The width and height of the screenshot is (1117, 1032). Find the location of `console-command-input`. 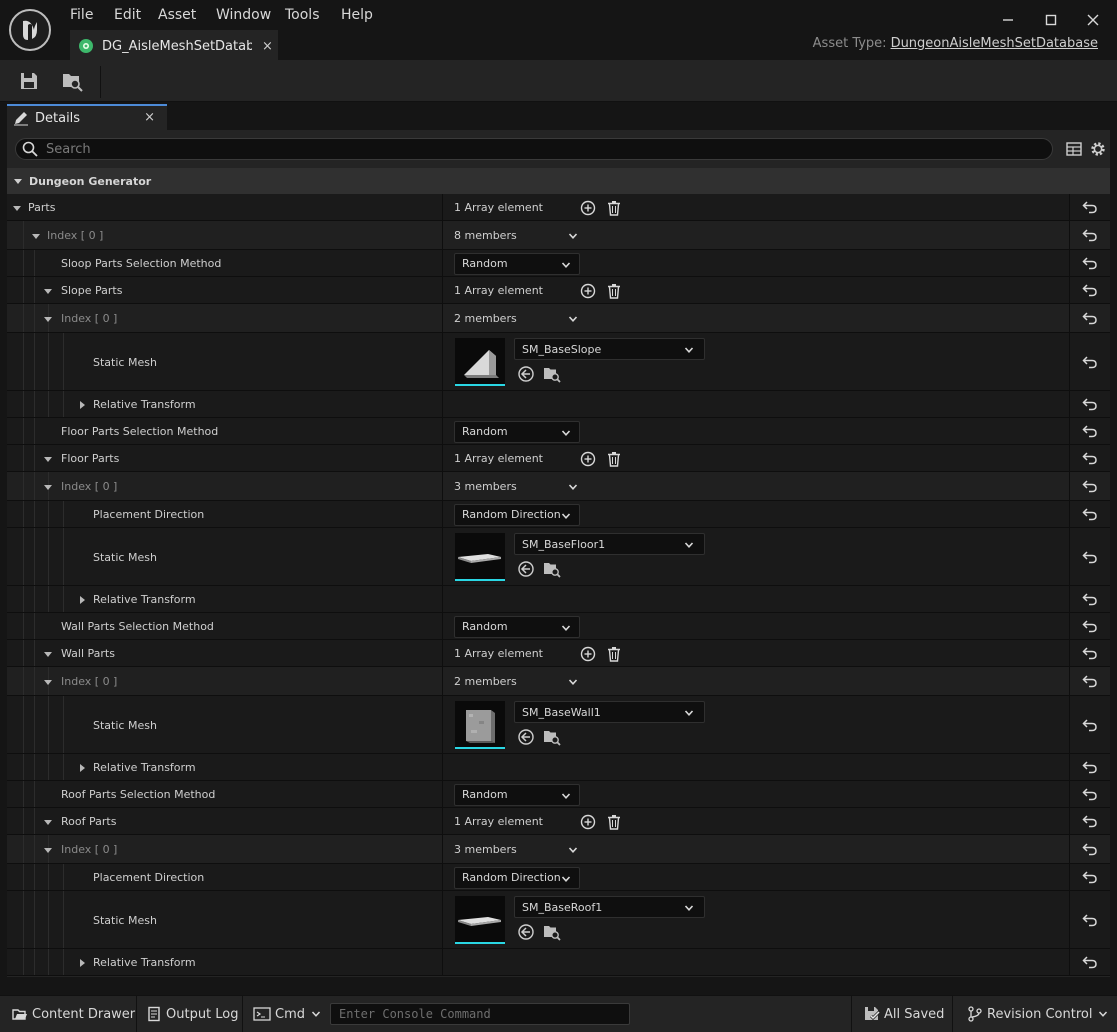

console-command-input is located at coordinates (480, 1014).